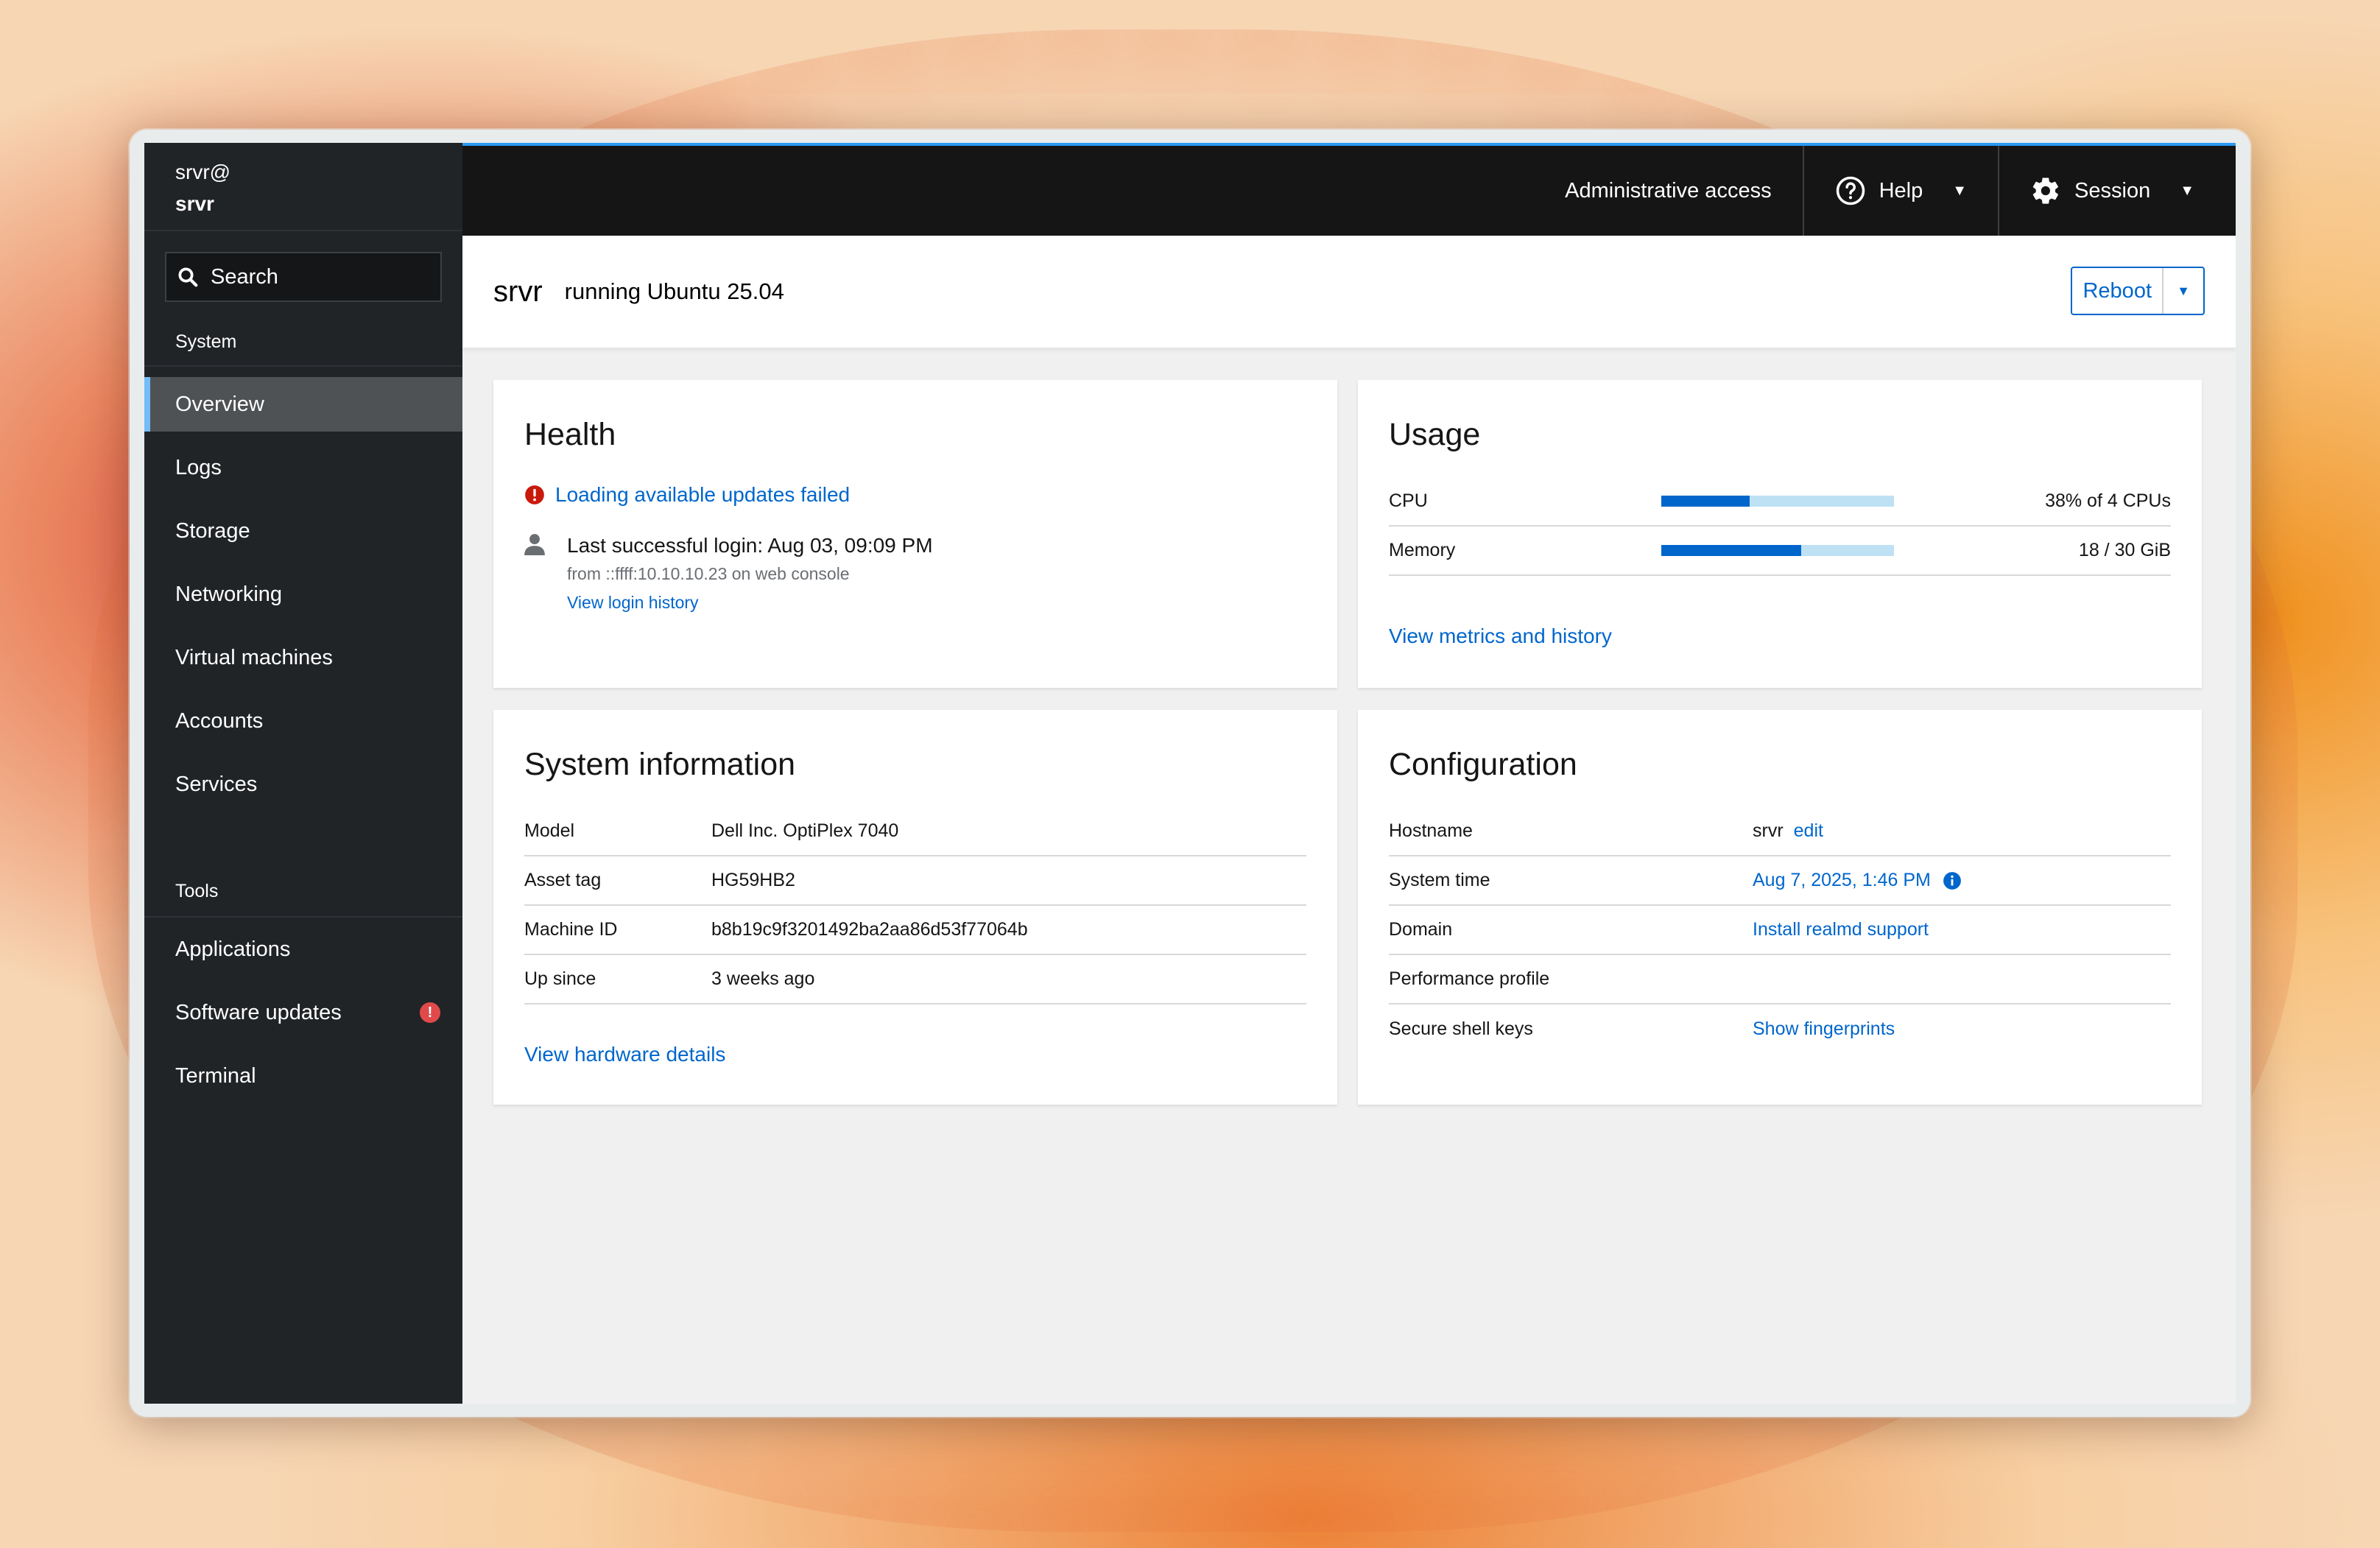  What do you see at coordinates (518, 291) in the screenshot?
I see `page-title: srvr` at bounding box center [518, 291].